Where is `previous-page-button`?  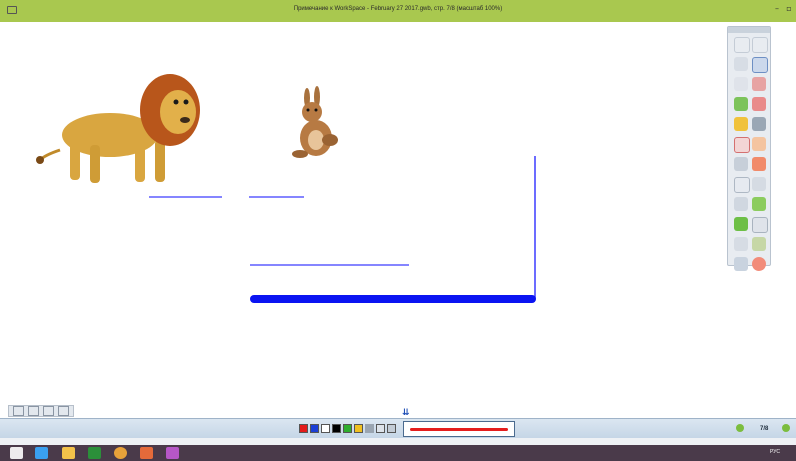 previous-page-button is located at coordinates (740, 428).